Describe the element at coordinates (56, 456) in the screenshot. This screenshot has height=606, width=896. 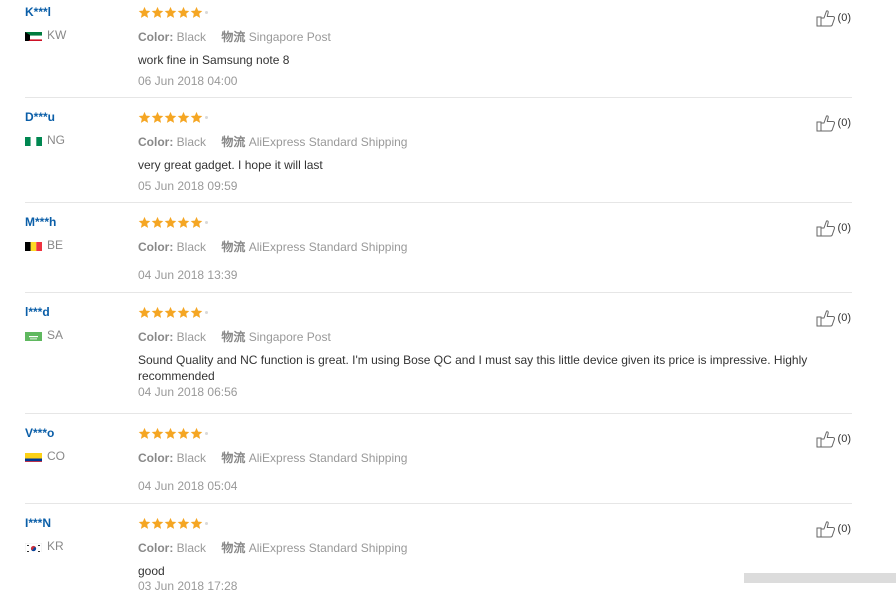
I see `country-code: CO` at that location.